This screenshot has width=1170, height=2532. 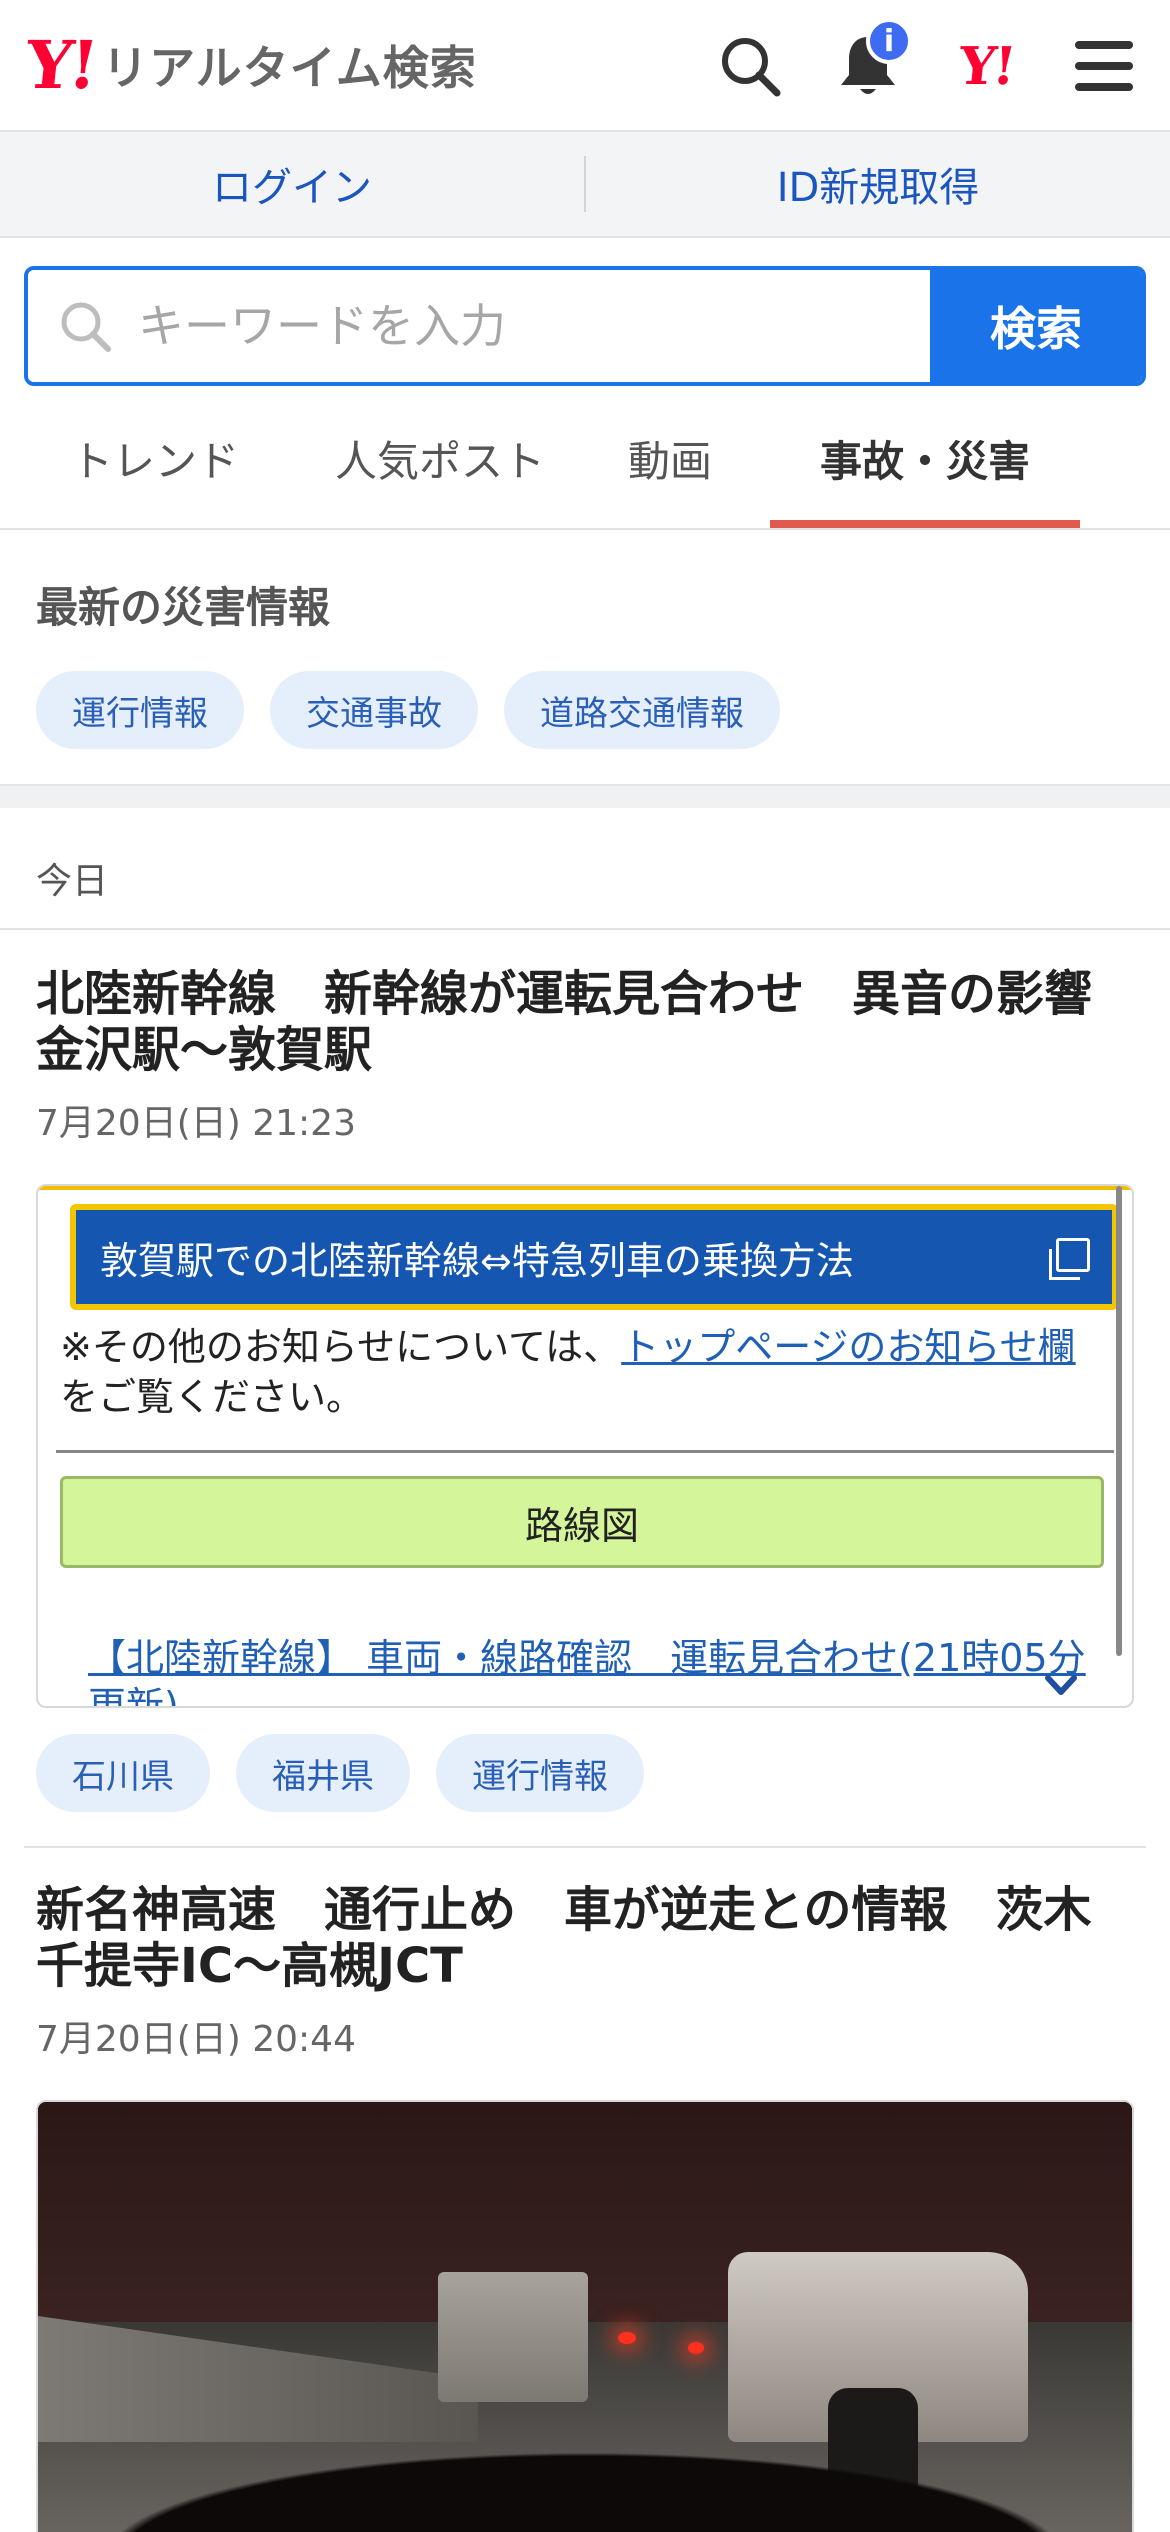 I want to click on tab-accidents-disasters: 事故・災害, so click(x=925, y=458).